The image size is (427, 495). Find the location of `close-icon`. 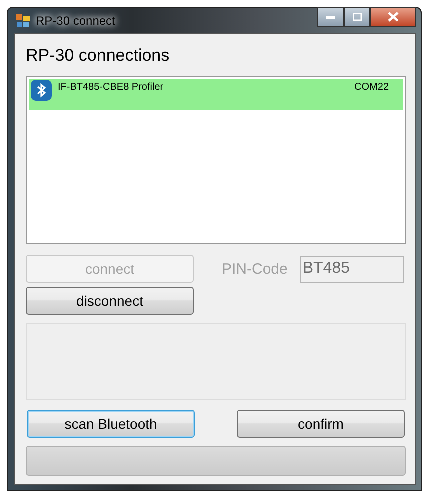

close-icon is located at coordinates (393, 17).